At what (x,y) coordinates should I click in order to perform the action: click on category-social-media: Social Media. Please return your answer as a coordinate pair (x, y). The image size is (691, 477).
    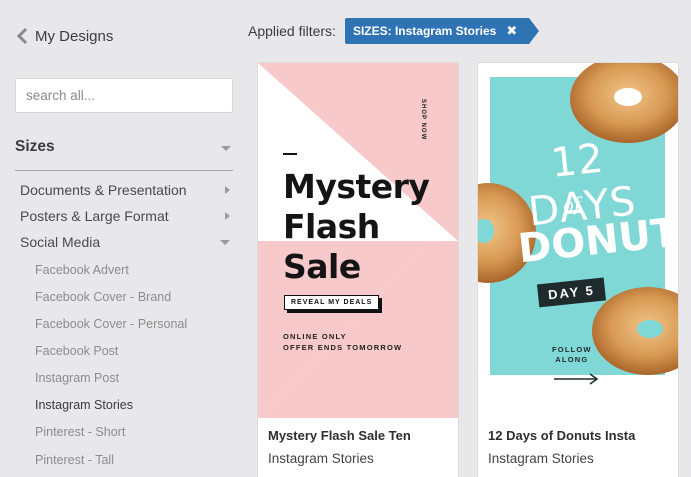
    Looking at the image, I should click on (126, 242).